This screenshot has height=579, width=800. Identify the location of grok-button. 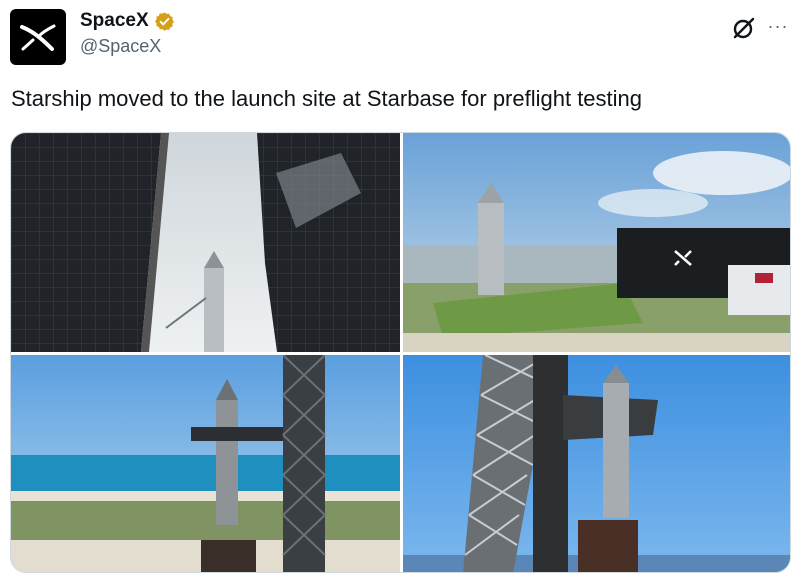
(744, 28).